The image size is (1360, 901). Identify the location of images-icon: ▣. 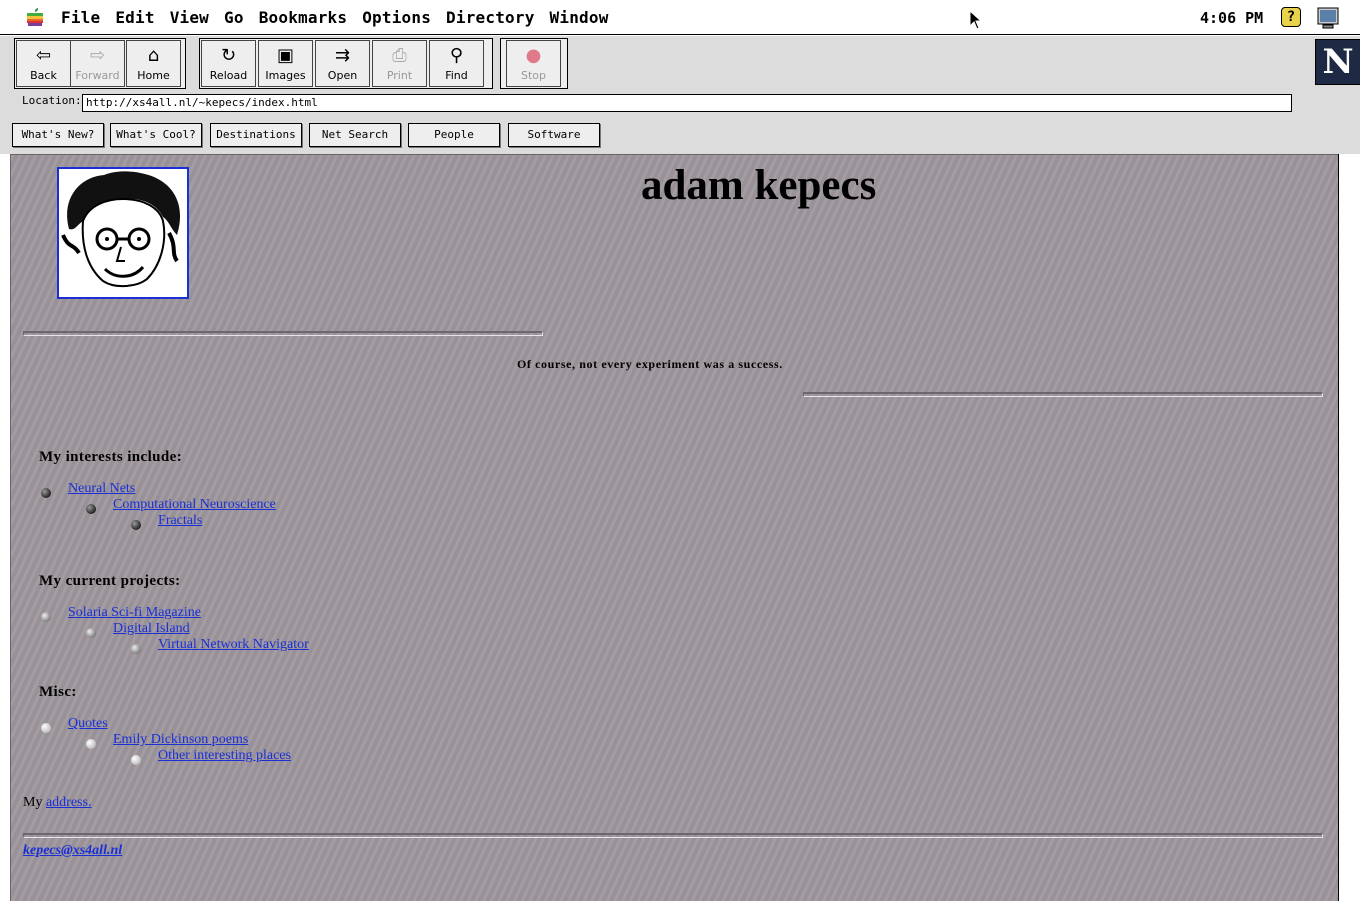
(285, 55).